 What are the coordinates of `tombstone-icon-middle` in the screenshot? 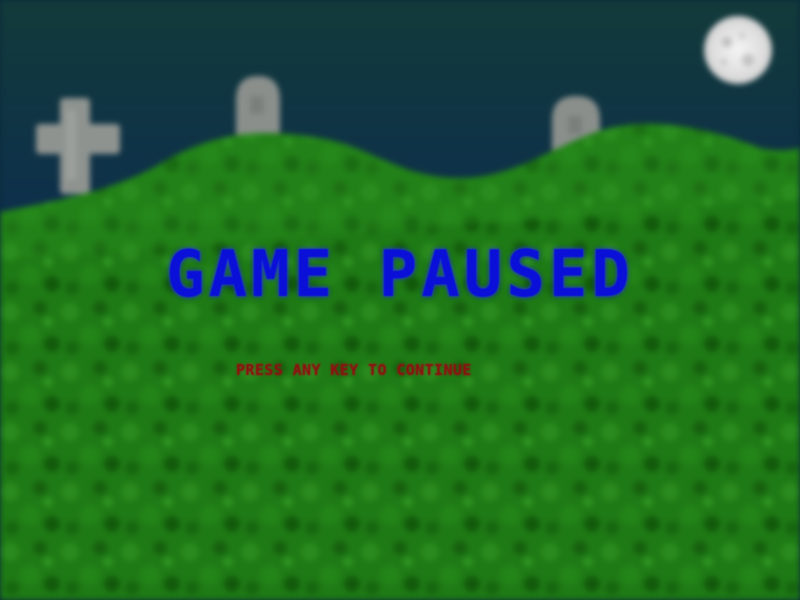 It's located at (258, 108).